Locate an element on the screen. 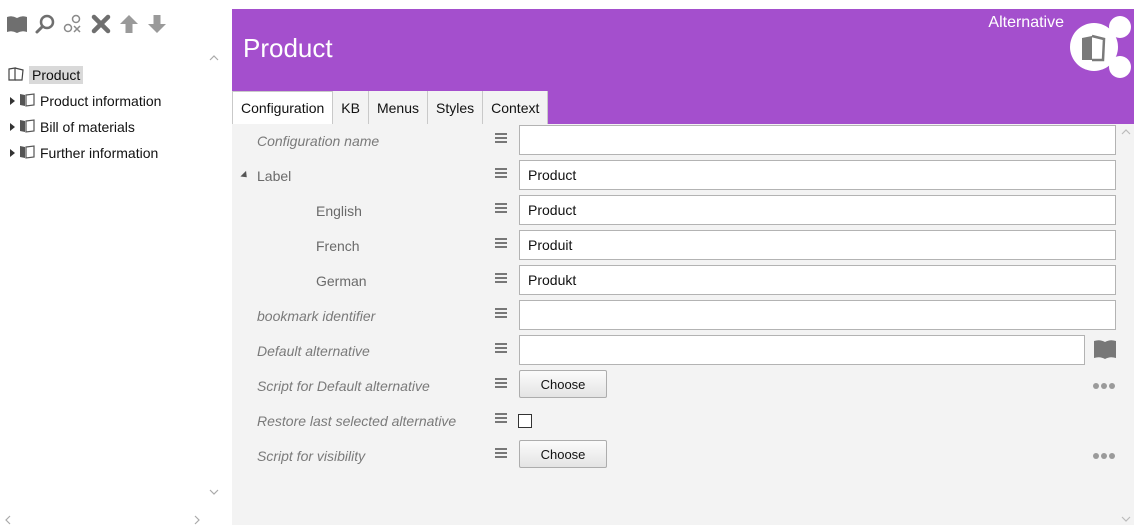 This screenshot has height=525, width=1134. row-configuration-name: Configuration name is located at coordinates (683, 141).